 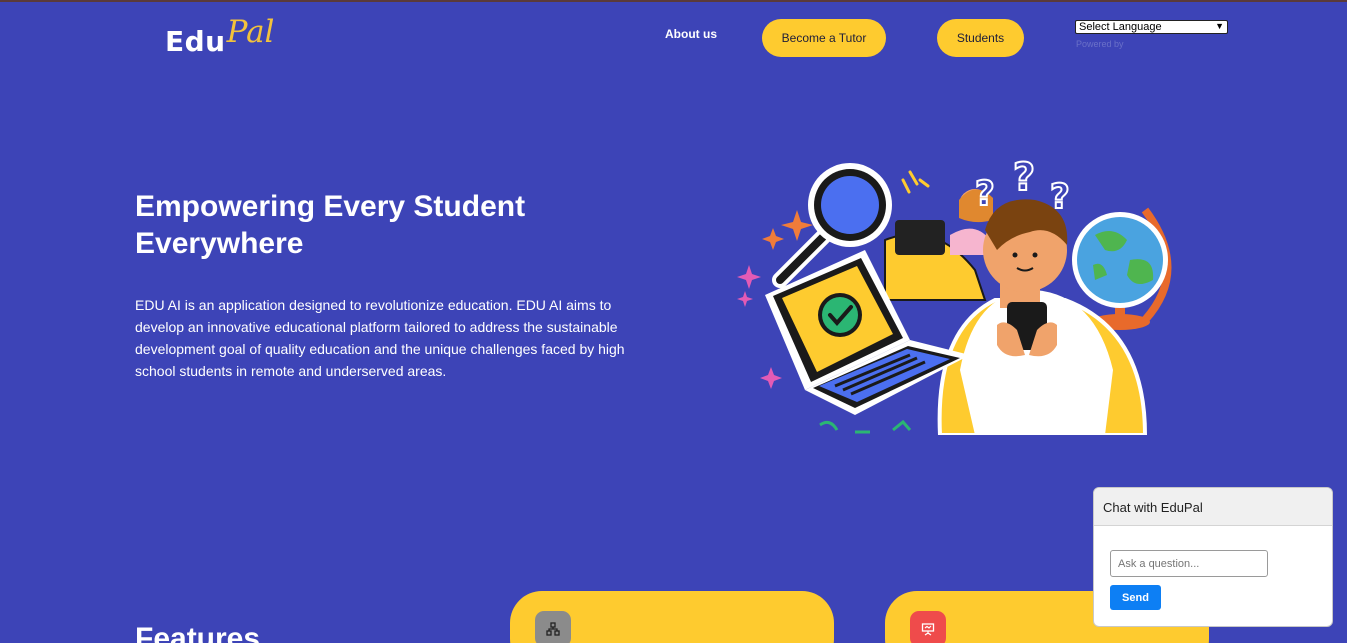 I want to click on logo-pal-text: Pal, so click(x=250, y=32).